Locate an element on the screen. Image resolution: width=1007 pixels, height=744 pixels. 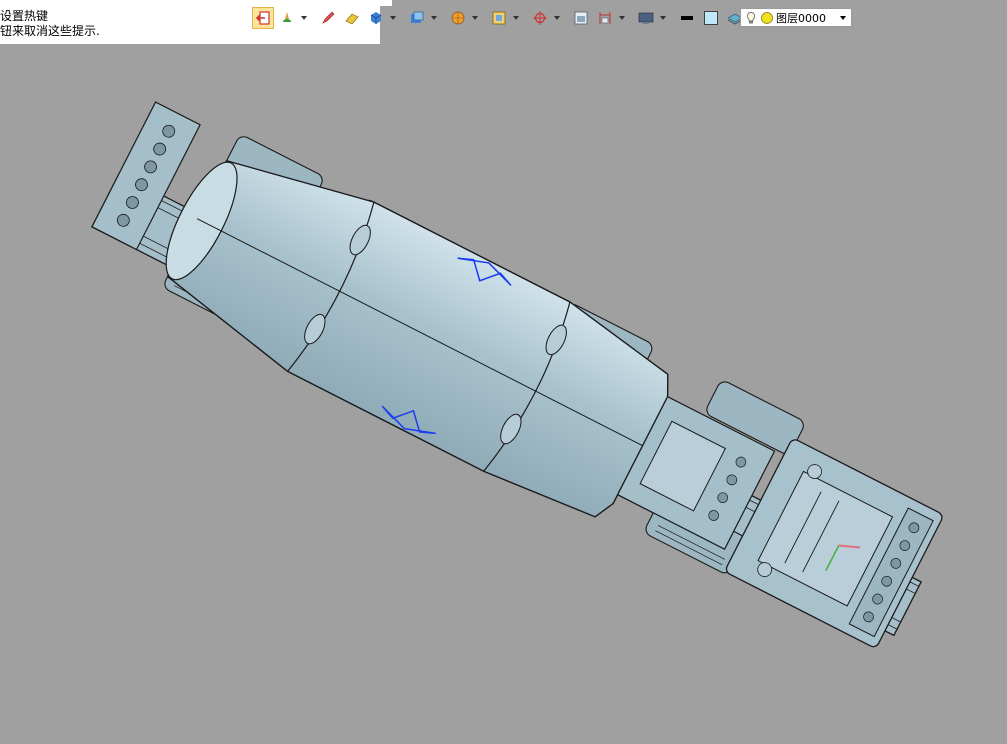
render-sphere-icon is located at coordinates (458, 18).